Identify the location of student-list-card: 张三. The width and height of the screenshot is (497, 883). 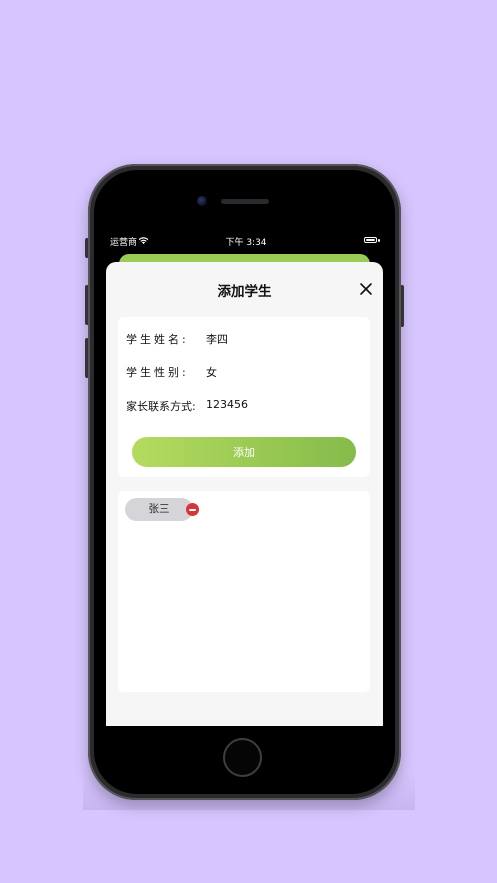
(244, 591).